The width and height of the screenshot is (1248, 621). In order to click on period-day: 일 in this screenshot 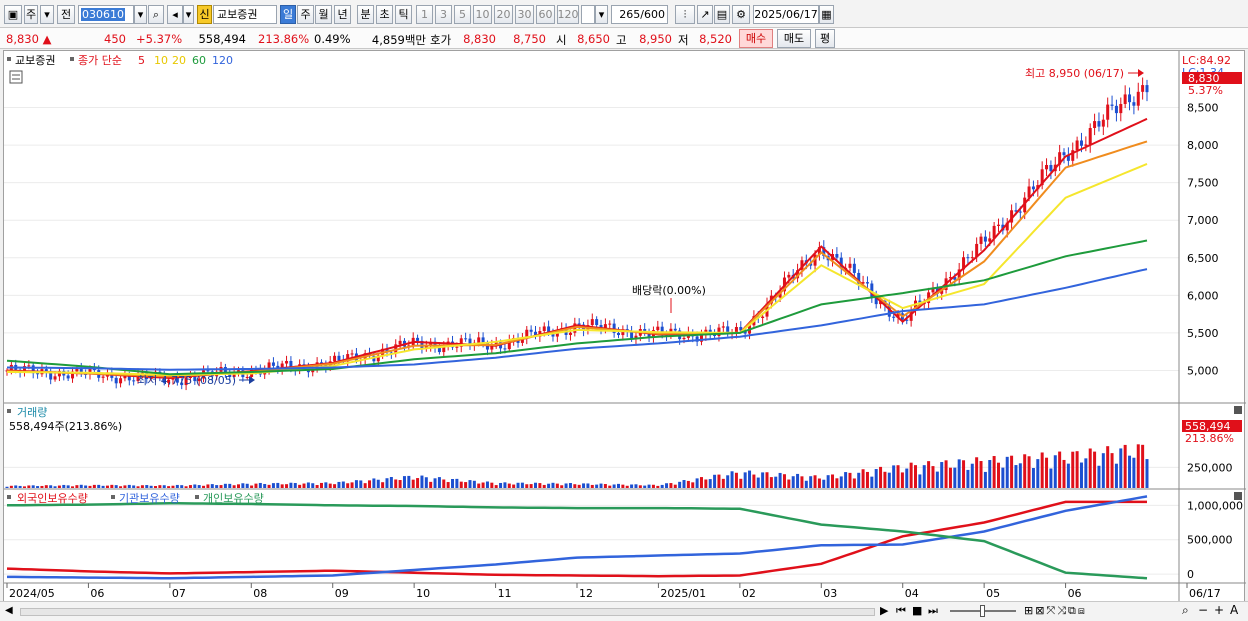, I will do `click(288, 14)`.